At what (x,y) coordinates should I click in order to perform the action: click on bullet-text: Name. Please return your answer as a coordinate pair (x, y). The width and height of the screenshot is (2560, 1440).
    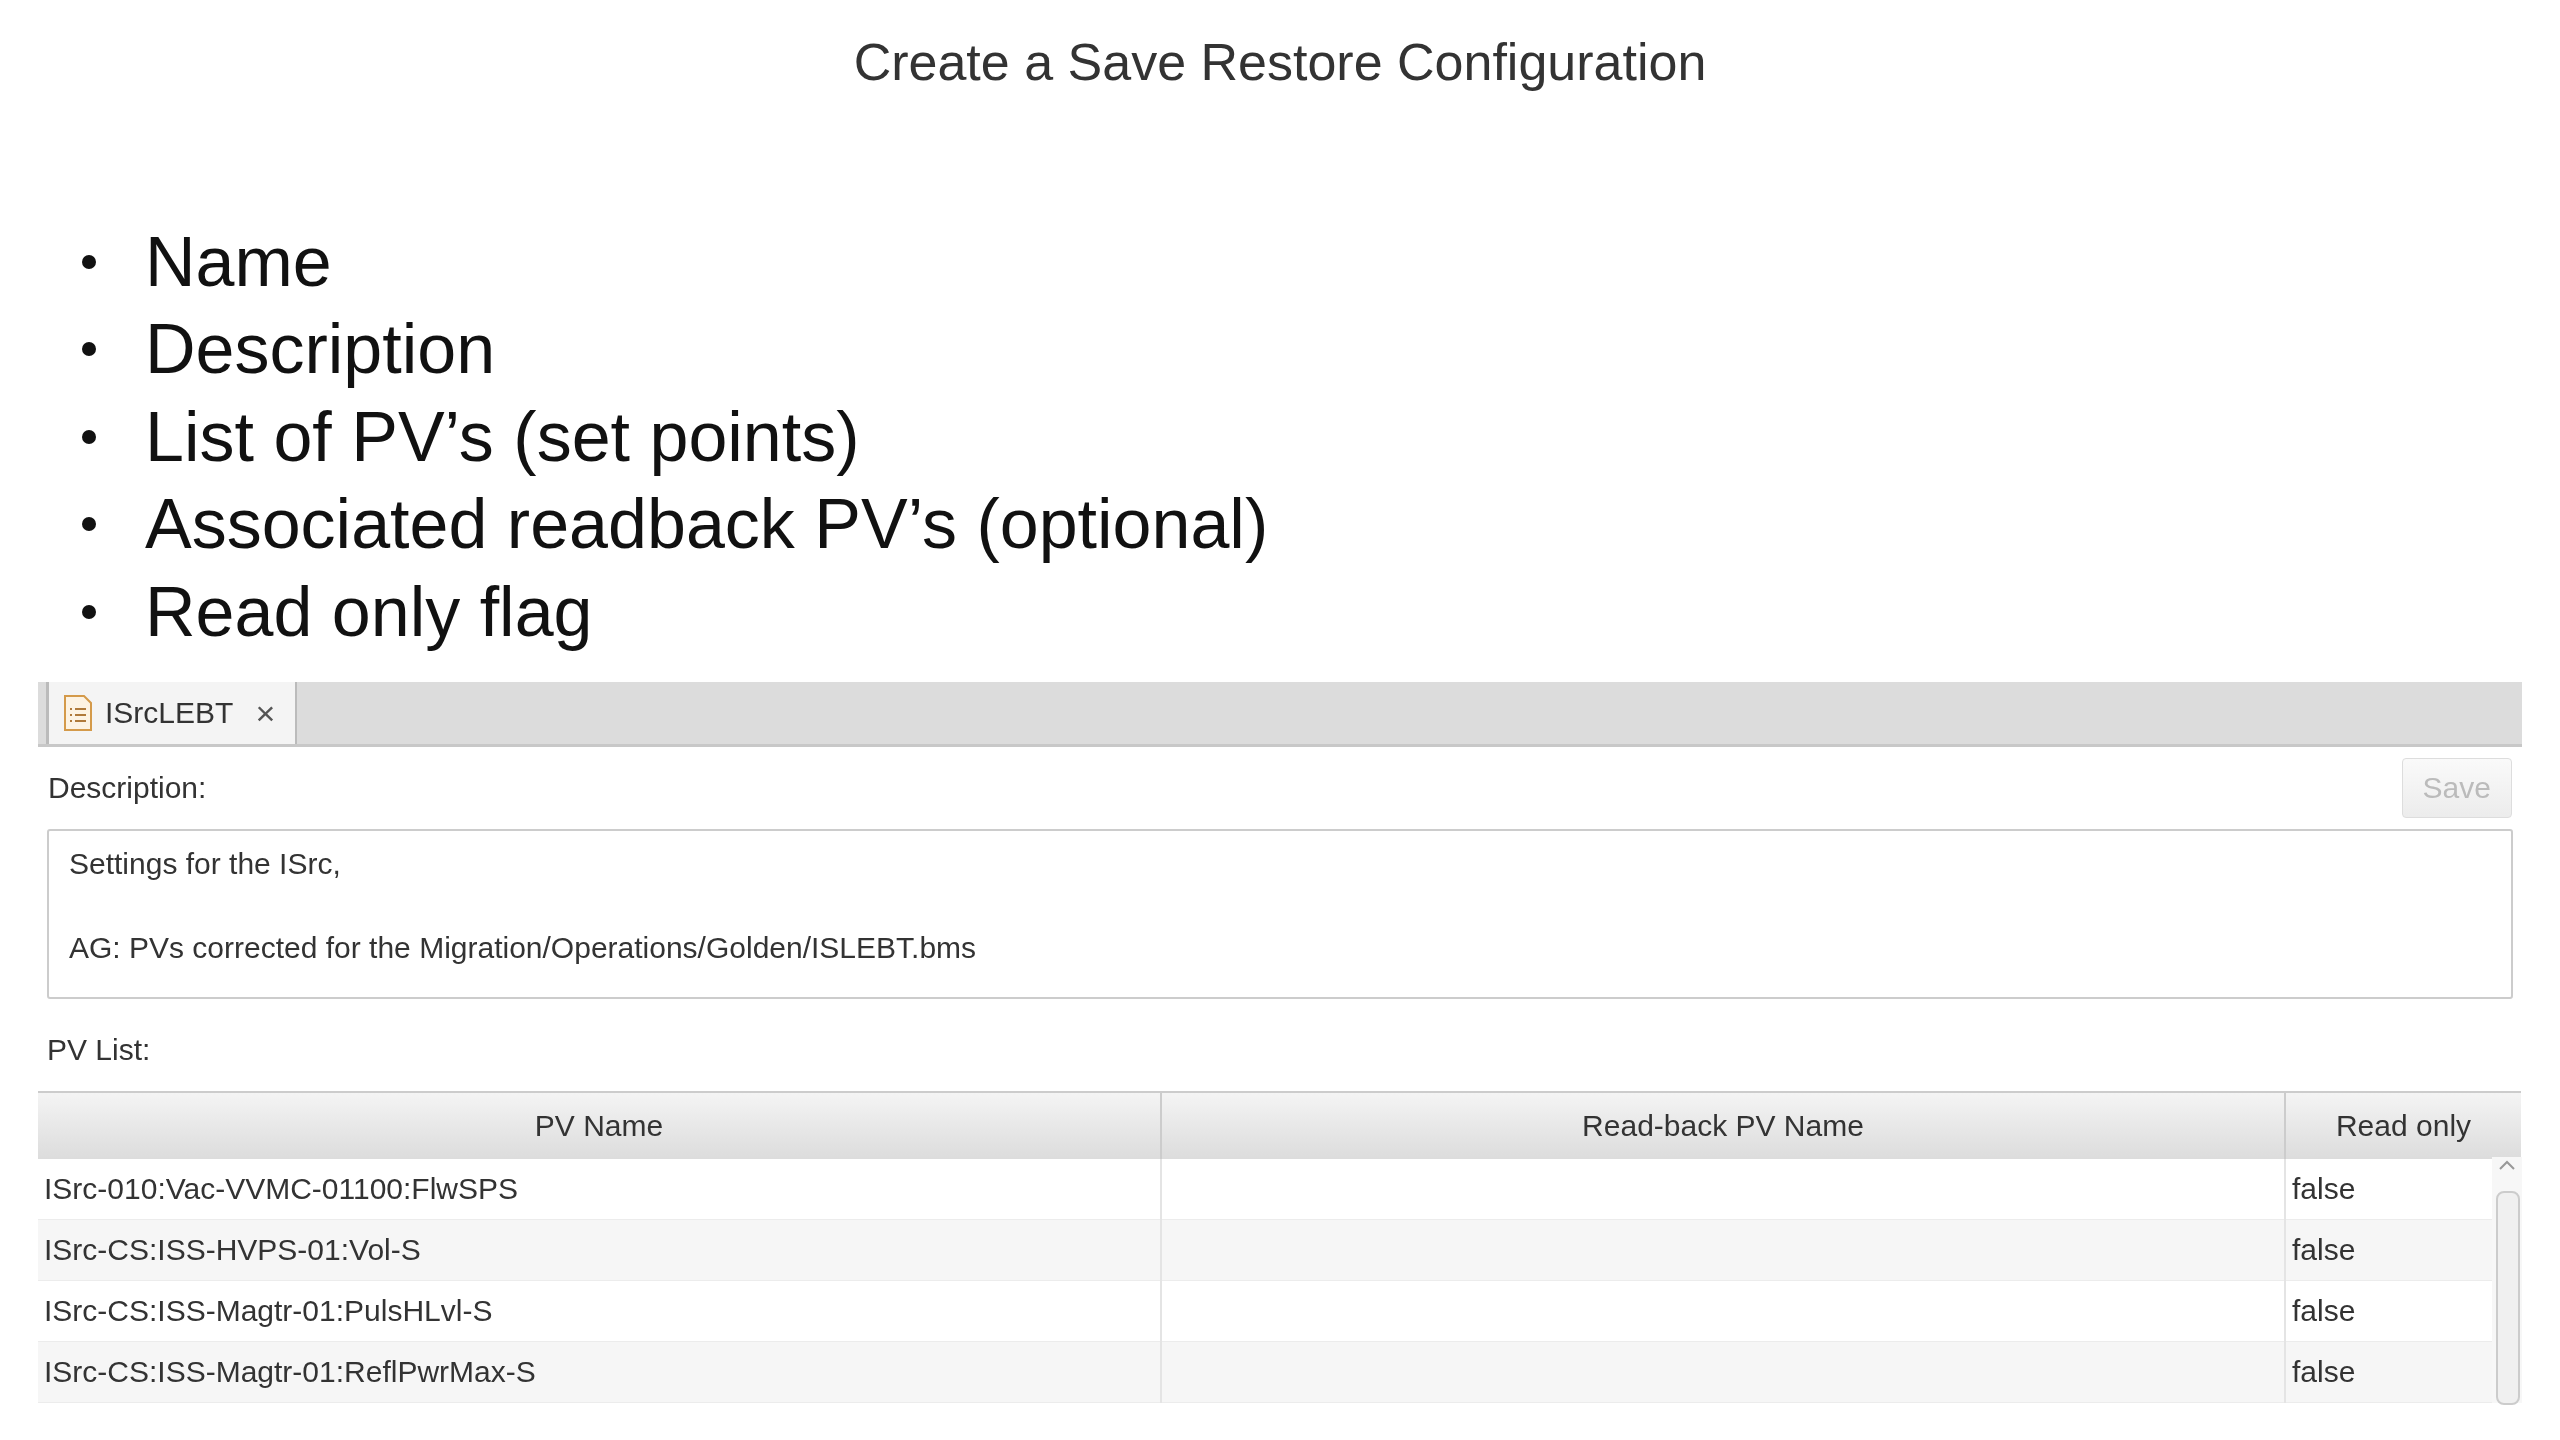
    Looking at the image, I should click on (238, 261).